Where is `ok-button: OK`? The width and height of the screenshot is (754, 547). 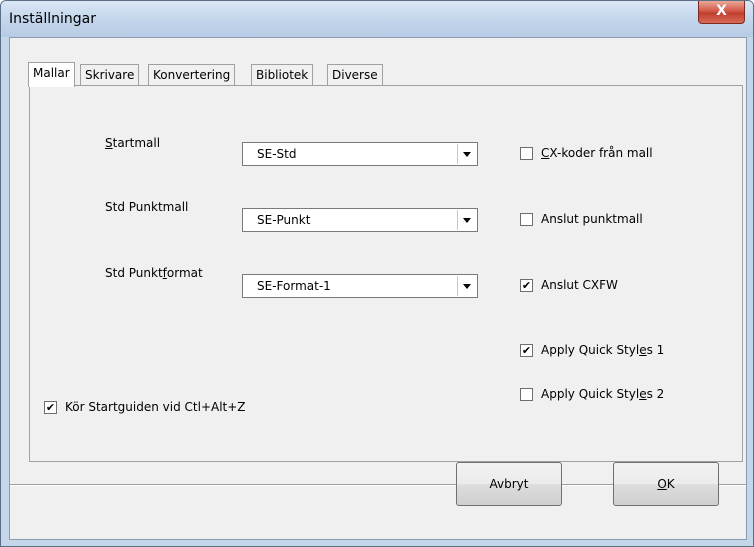
ok-button: OK is located at coordinates (666, 484).